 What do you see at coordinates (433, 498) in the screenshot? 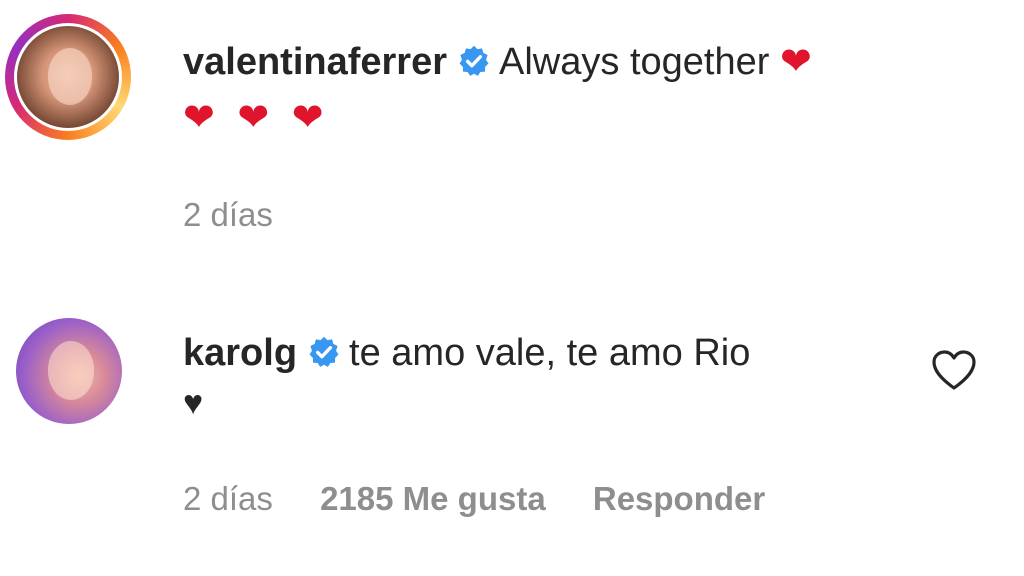
I see `likes-count-link: 2185 Me gusta` at bounding box center [433, 498].